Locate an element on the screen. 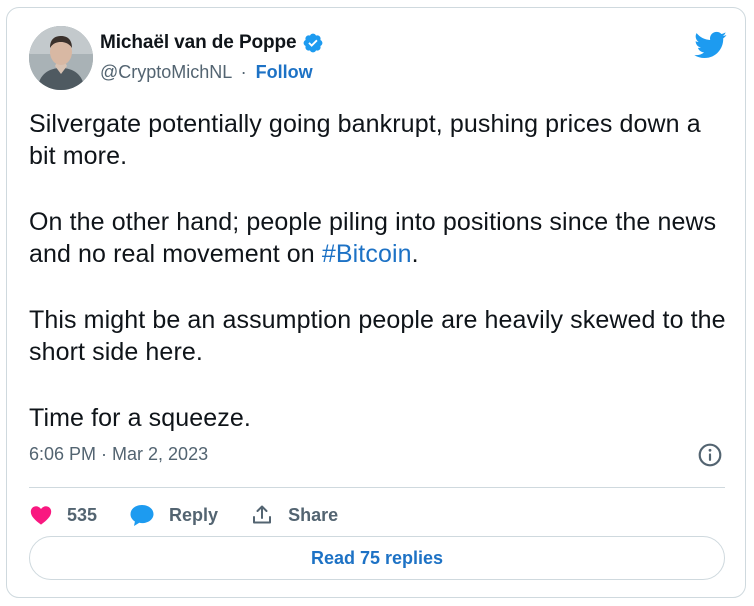  divider is located at coordinates (377, 487).